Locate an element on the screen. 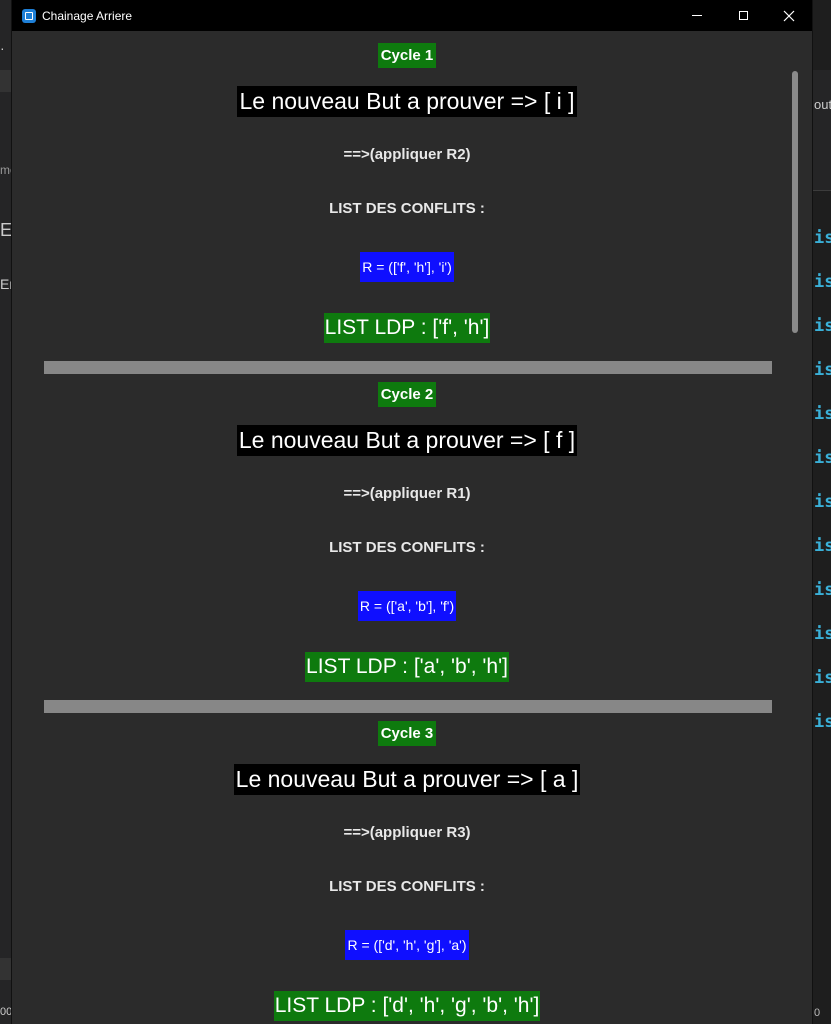  minimize-icon is located at coordinates (697, 15).